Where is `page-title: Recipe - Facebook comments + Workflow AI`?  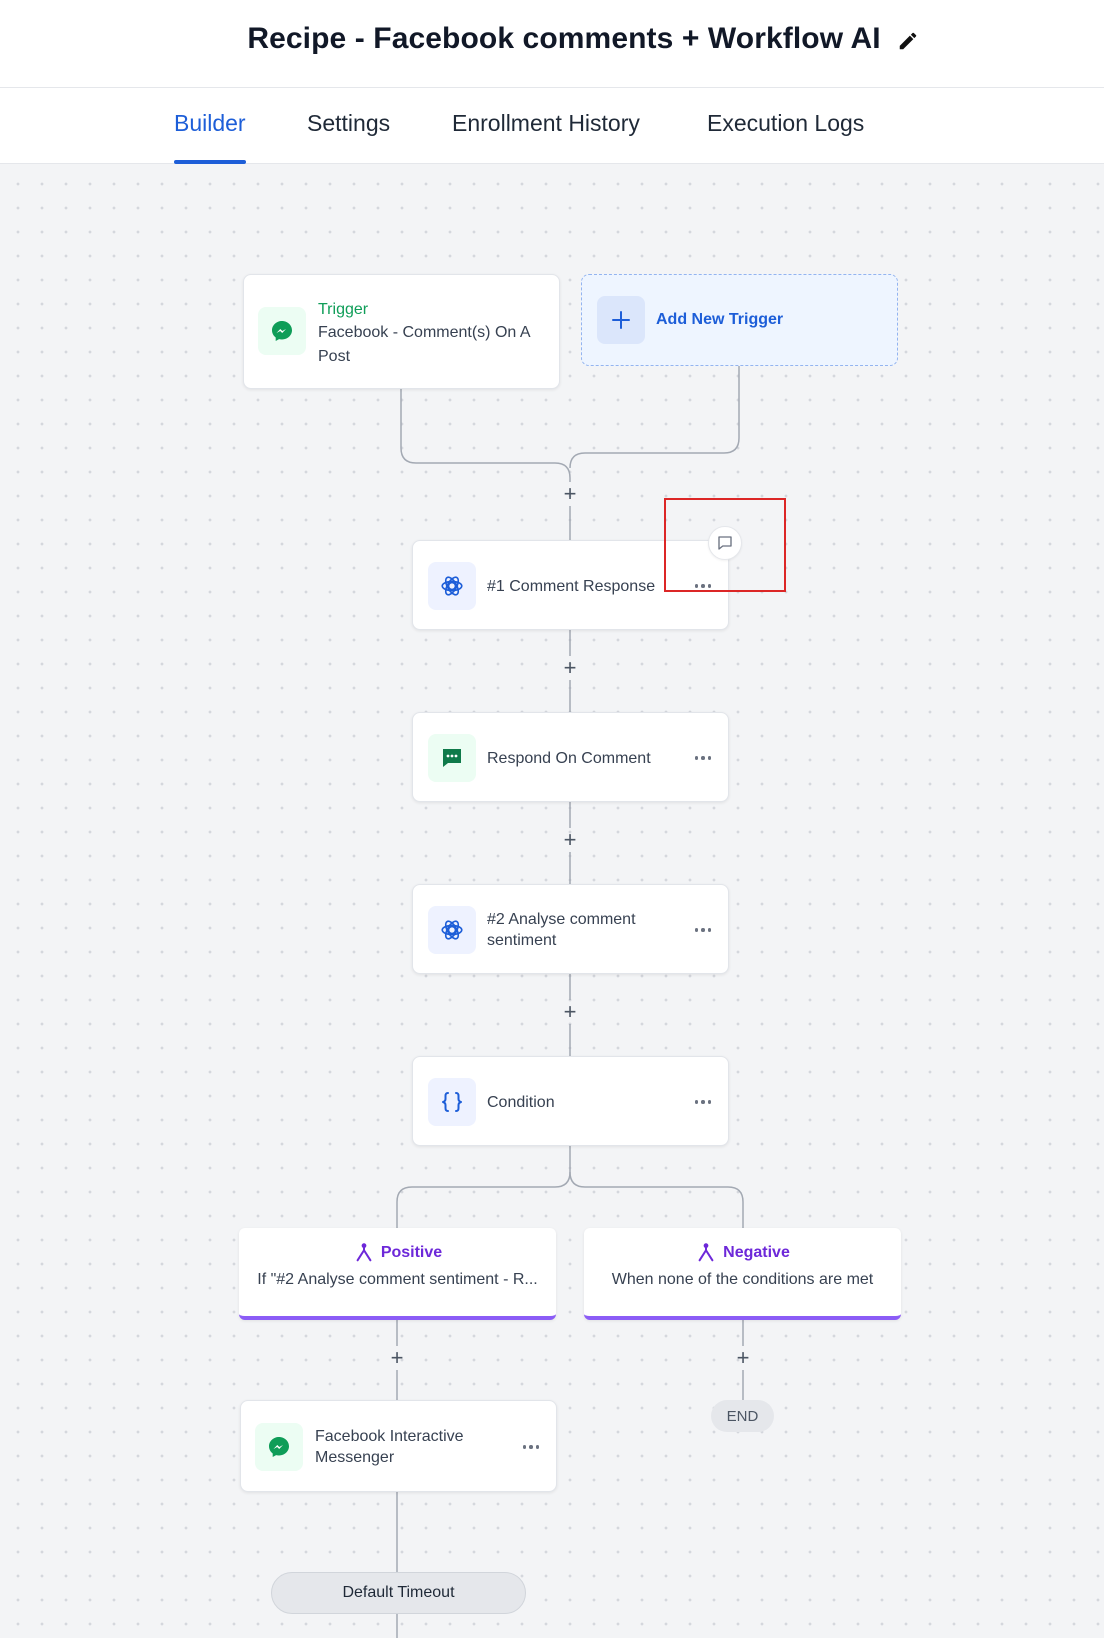 page-title: Recipe - Facebook comments + Workflow AI is located at coordinates (564, 38).